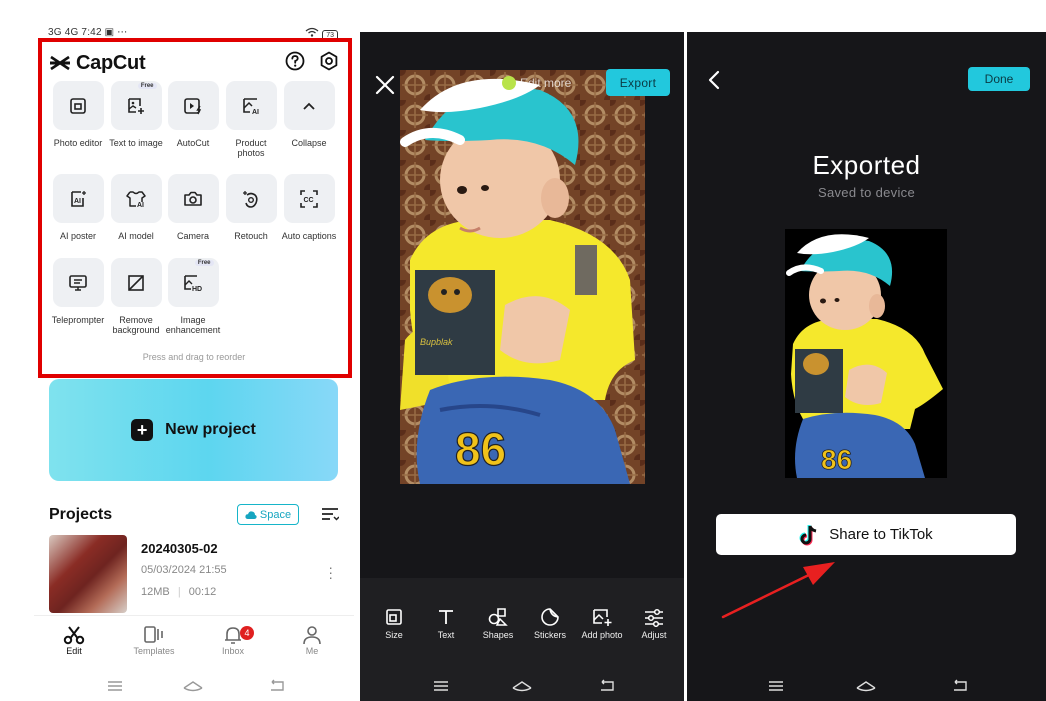 The width and height of the screenshot is (1046, 701). What do you see at coordinates (498, 622) in the screenshot?
I see `tool-shapes: Shapes` at bounding box center [498, 622].